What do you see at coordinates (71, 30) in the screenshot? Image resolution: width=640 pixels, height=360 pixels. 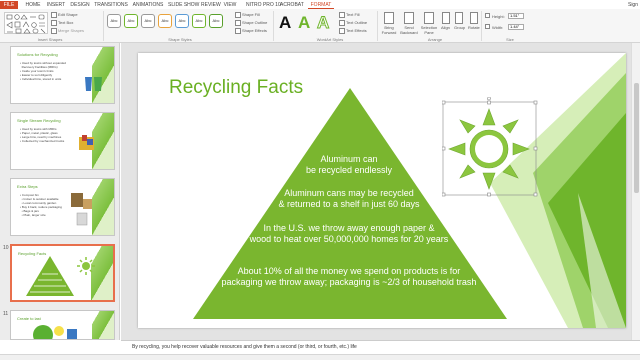 I see `merge-shapes-button: Merge Shapes` at bounding box center [71, 30].